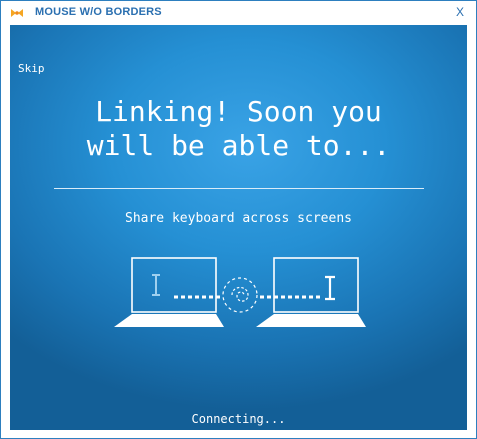 This screenshot has width=477, height=439. What do you see at coordinates (240, 295) in the screenshot?
I see `swirl-link-icon` at bounding box center [240, 295].